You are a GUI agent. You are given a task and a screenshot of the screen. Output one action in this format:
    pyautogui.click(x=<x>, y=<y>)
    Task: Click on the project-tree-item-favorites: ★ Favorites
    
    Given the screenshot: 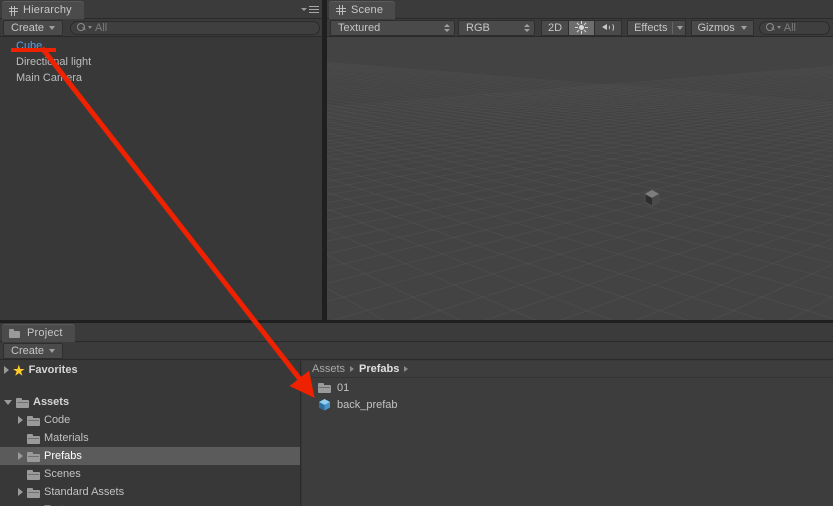 What is the action you would take?
    pyautogui.click(x=150, y=370)
    